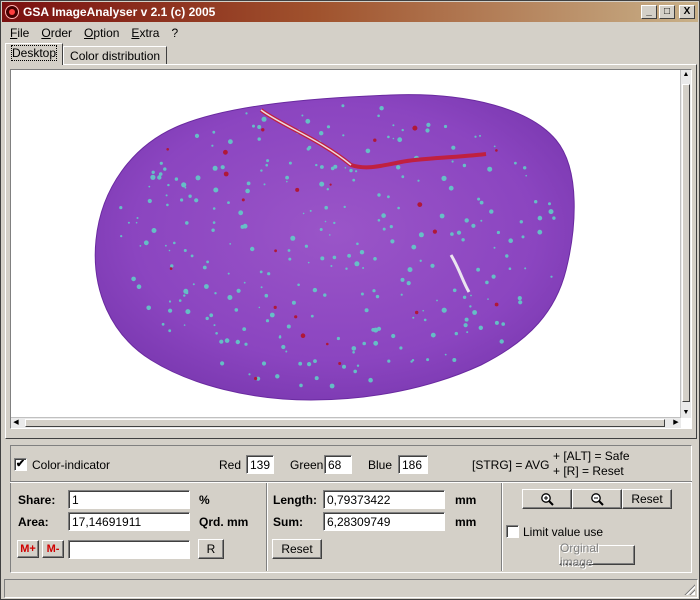 This screenshot has height=600, width=700. Describe the element at coordinates (687, 12) in the screenshot. I see `close-button: X` at that location.